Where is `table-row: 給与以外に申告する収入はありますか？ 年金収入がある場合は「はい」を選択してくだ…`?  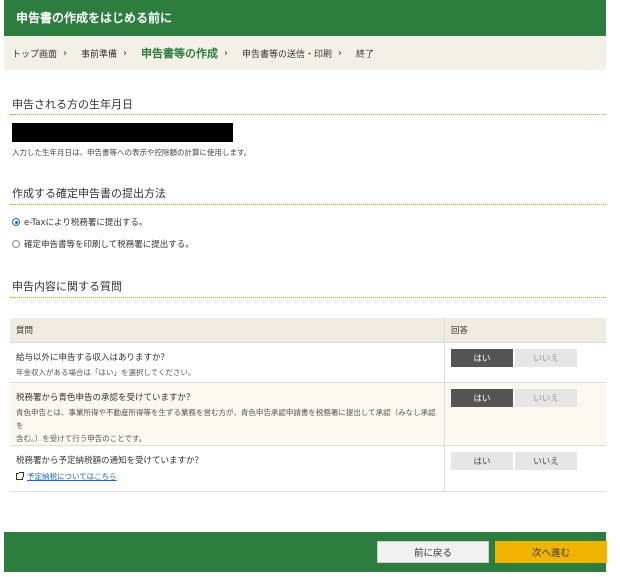 table-row: 給与以外に申告する収入はありますか？ 年金収入がある場合は「はい」を選択してくだ… is located at coordinates (308, 362).